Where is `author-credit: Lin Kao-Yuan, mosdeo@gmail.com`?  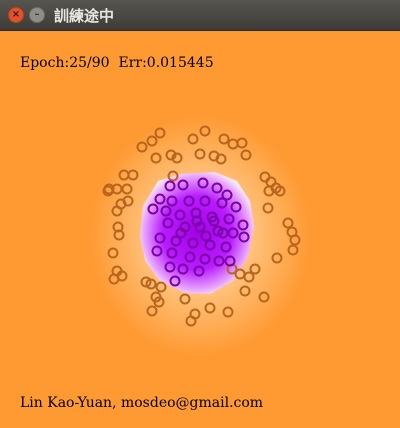 author-credit: Lin Kao-Yuan, mosdeo@gmail.com is located at coordinates (142, 403).